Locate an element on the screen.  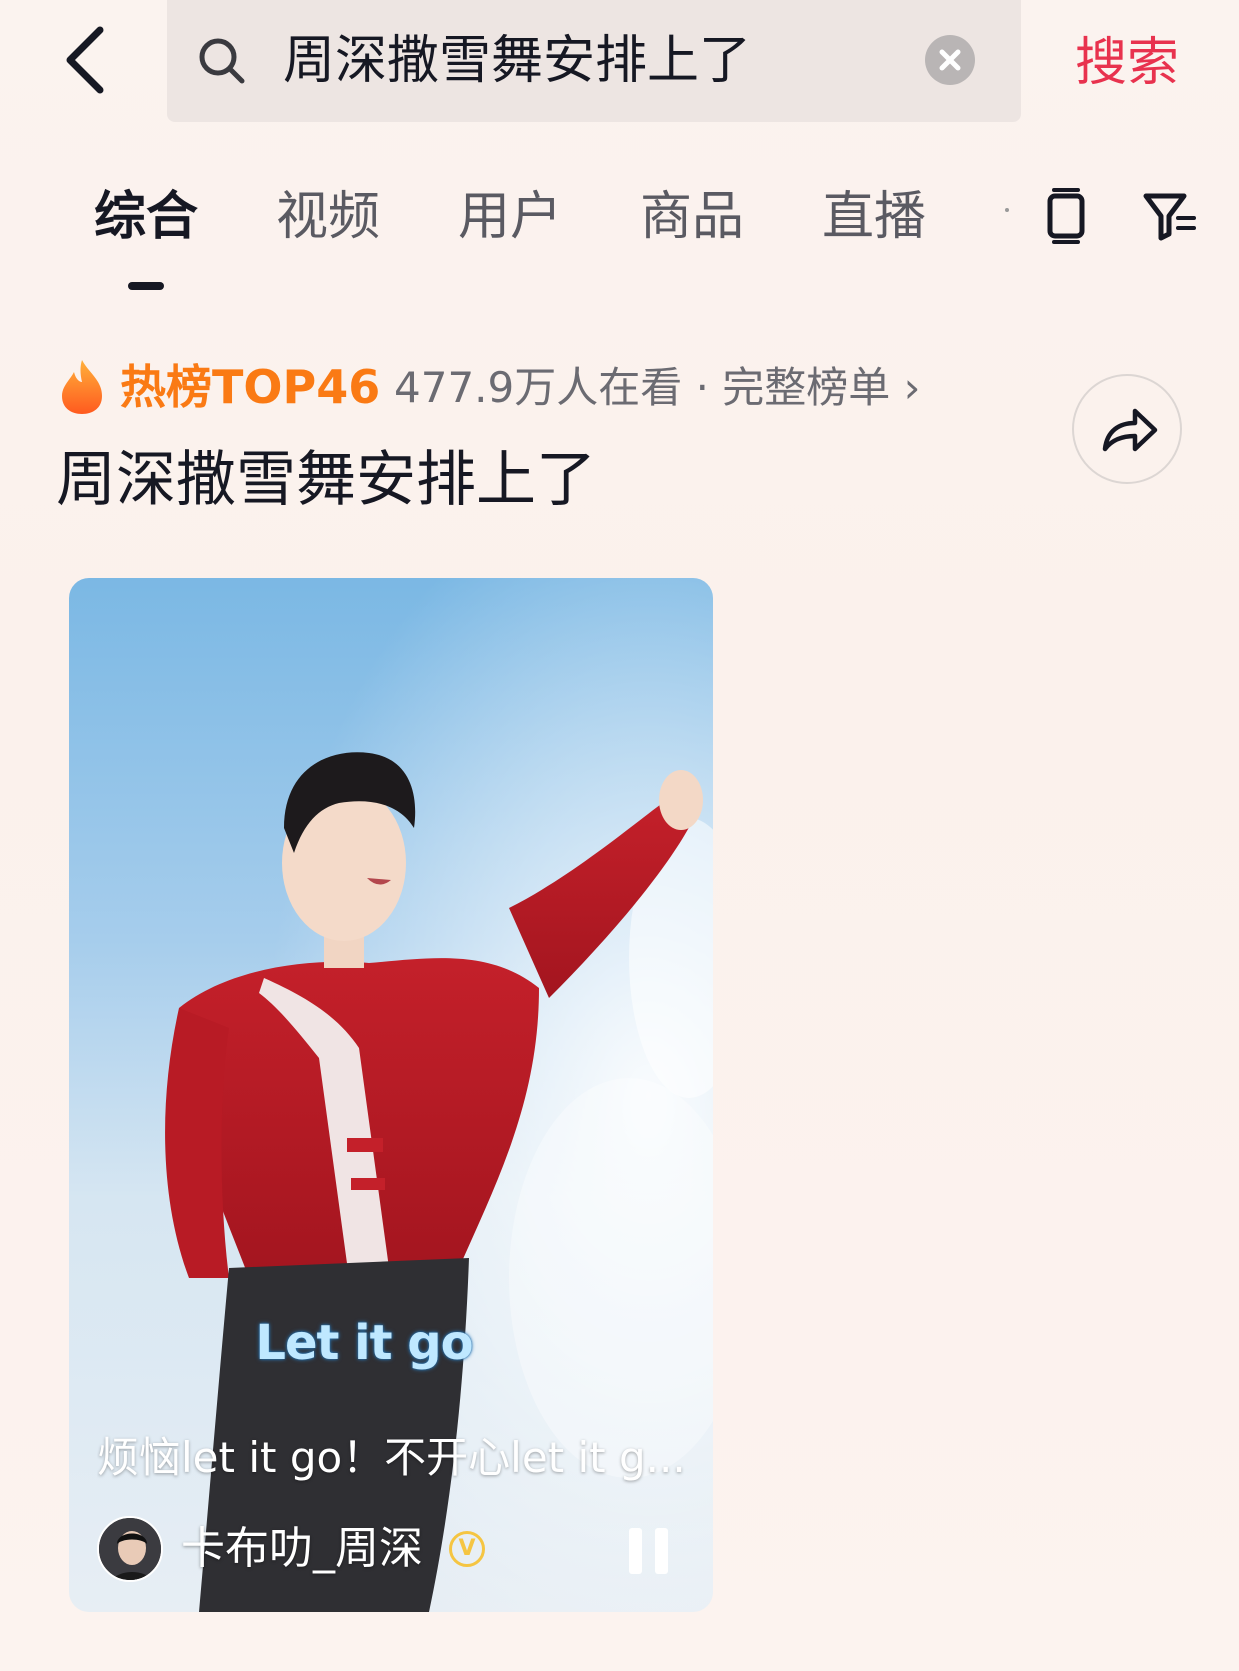
filter-button is located at coordinates (1170, 216).